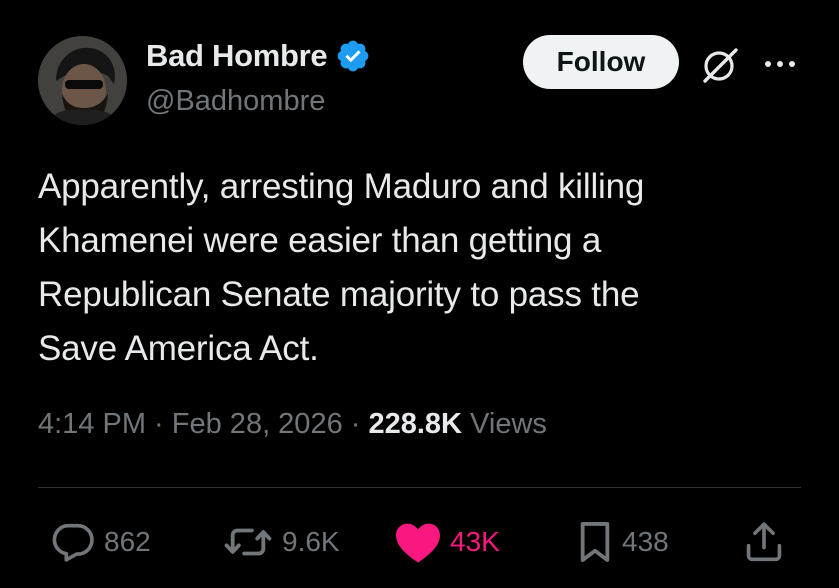 This screenshot has width=839, height=588. I want to click on heart-filled-icon, so click(418, 543).